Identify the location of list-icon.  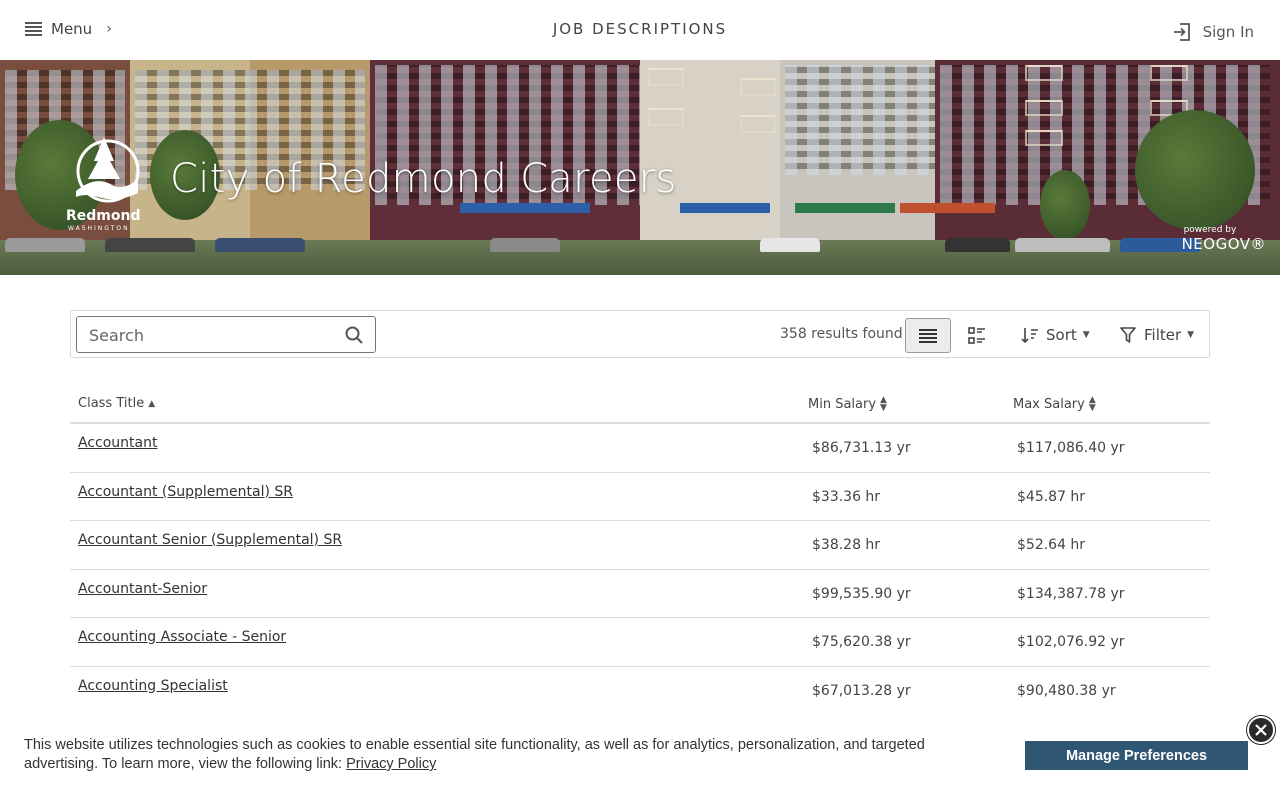
(928, 335).